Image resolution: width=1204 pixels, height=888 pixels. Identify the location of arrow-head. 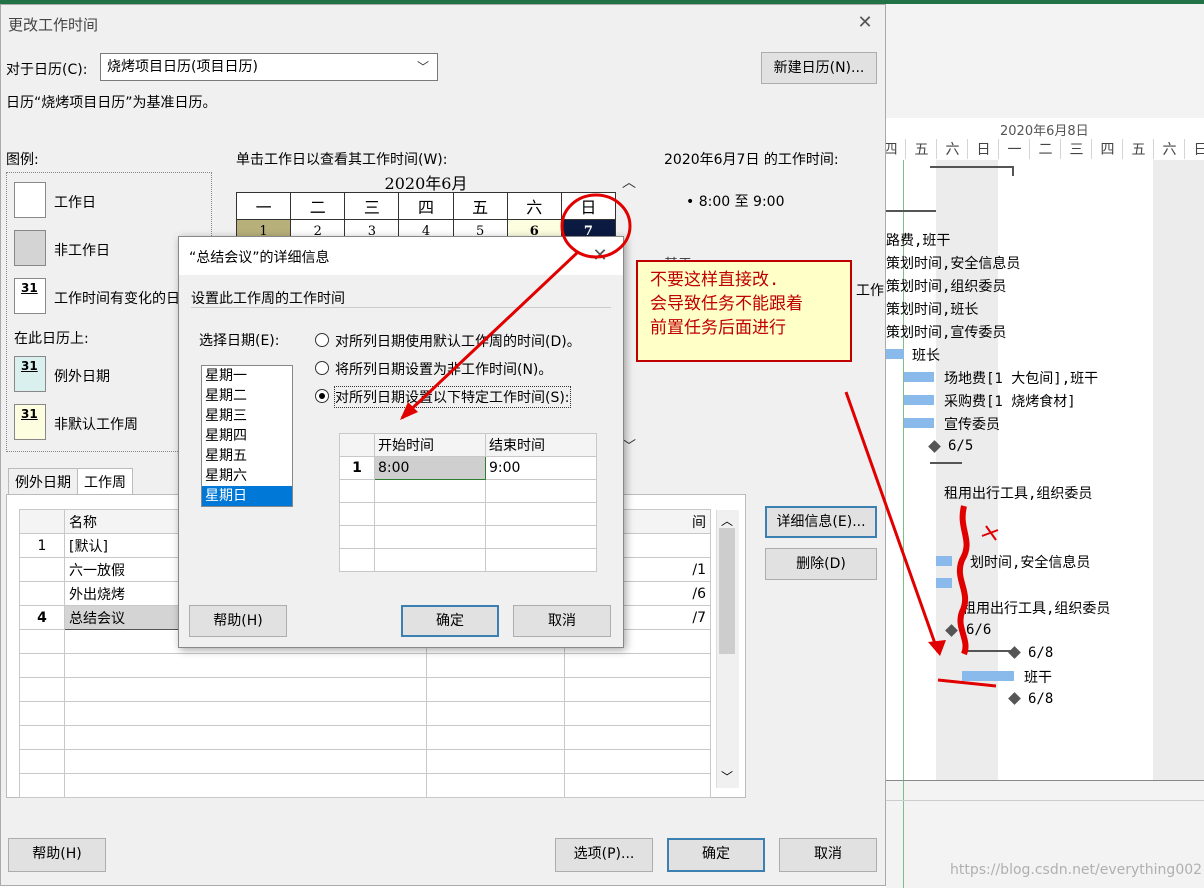
(937, 648).